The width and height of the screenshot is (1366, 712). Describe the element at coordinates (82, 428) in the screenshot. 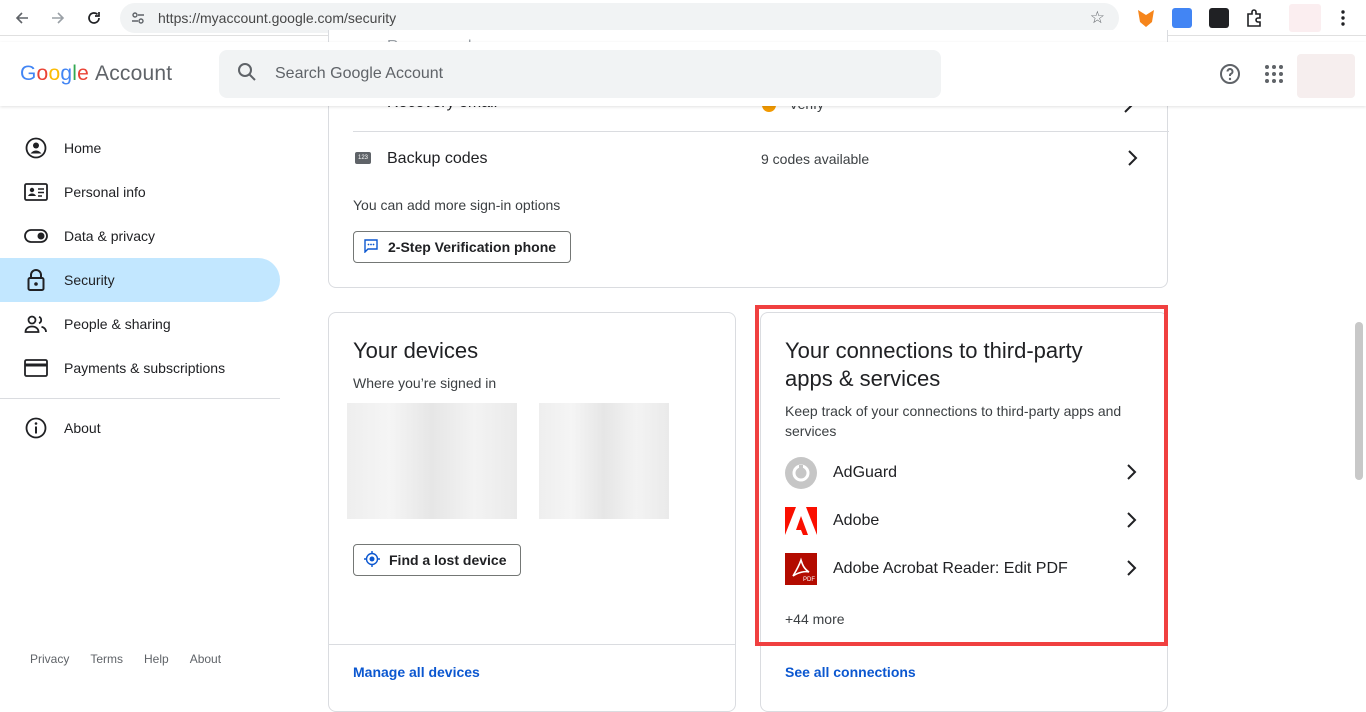

I see `sidebar-item-label: About` at that location.